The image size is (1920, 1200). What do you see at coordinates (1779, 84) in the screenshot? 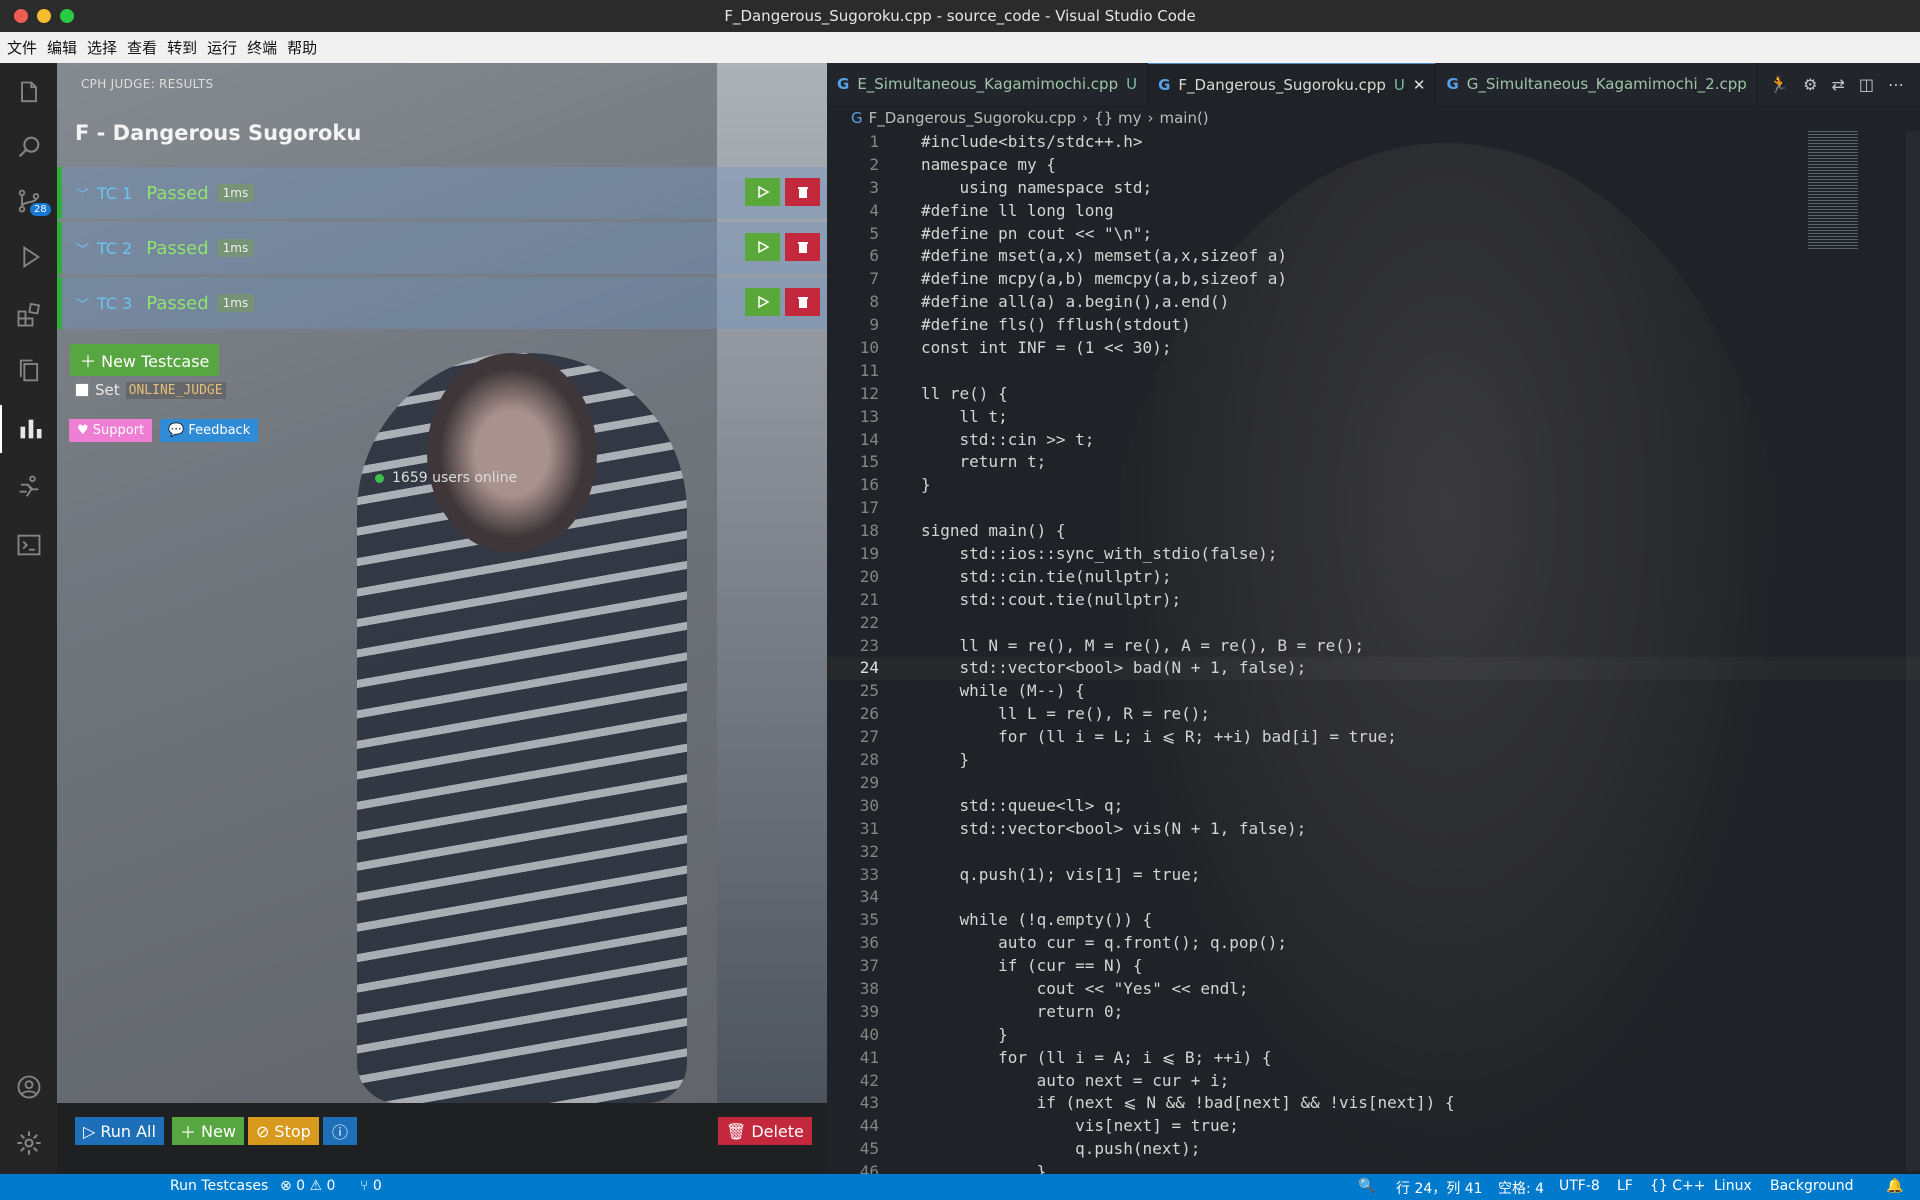
I see `run-code-icon: 🏃` at bounding box center [1779, 84].